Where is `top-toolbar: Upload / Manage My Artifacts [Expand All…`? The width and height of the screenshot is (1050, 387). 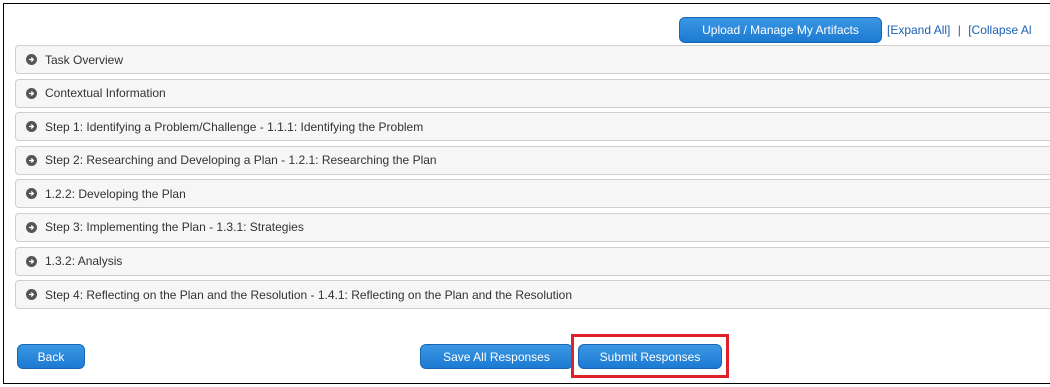
top-toolbar: Upload / Manage My Artifacts [Expand All… is located at coordinates (855, 30).